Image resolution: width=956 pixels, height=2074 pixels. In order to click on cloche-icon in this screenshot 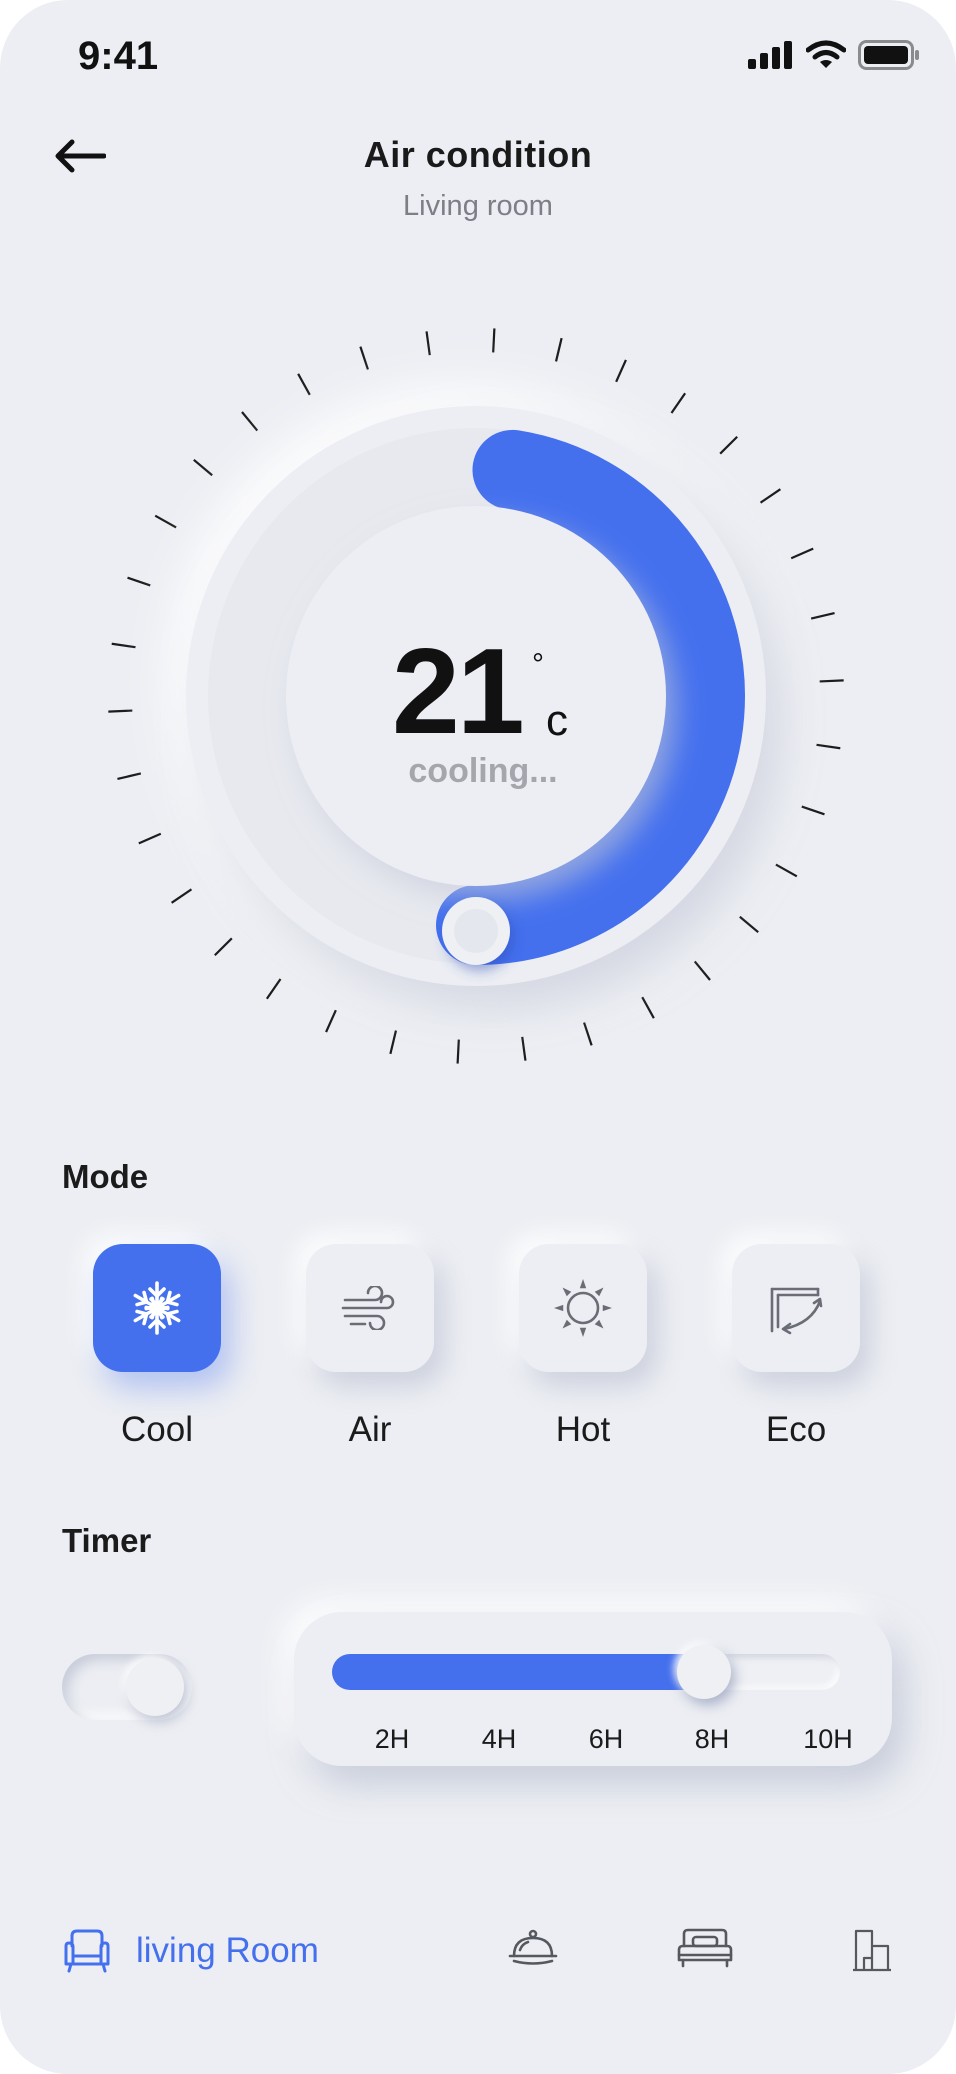, I will do `click(533, 1947)`.